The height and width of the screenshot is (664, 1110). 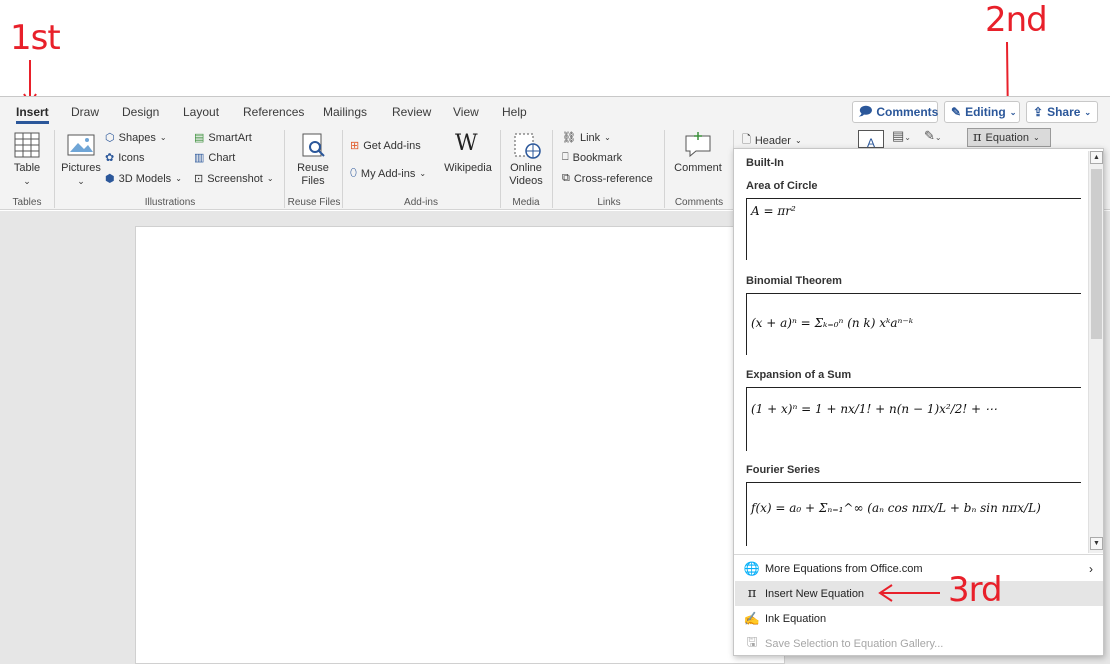 What do you see at coordinates (592, 157) in the screenshot?
I see `bookmark-button: ⎕ Bookmark` at bounding box center [592, 157].